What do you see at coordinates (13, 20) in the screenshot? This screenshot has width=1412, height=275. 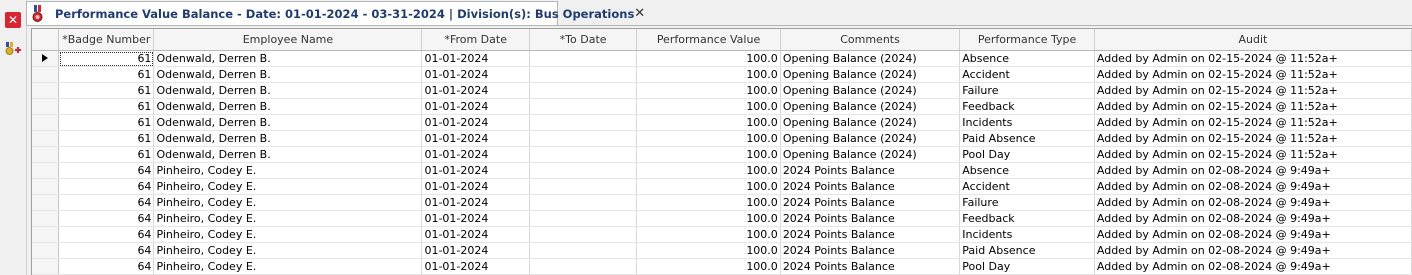 I see `close-icon: ✕` at bounding box center [13, 20].